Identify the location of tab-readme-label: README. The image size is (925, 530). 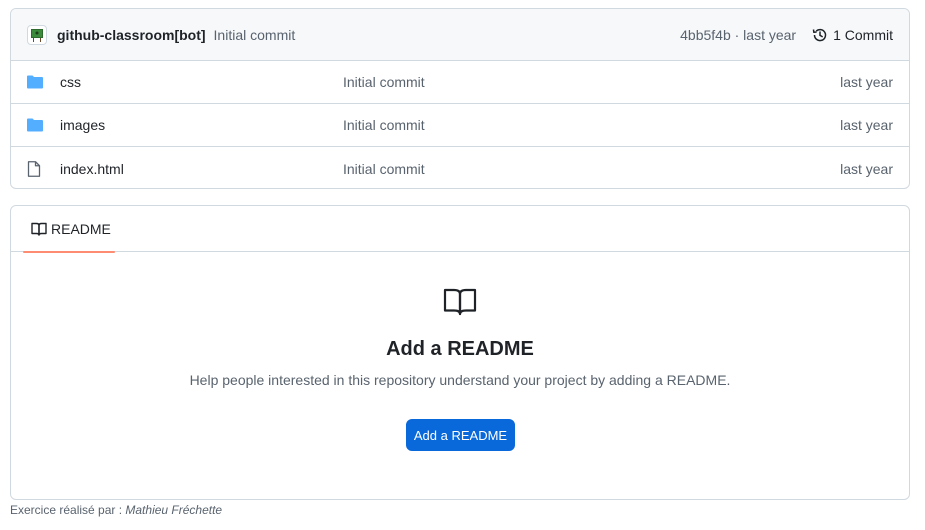
(81, 229).